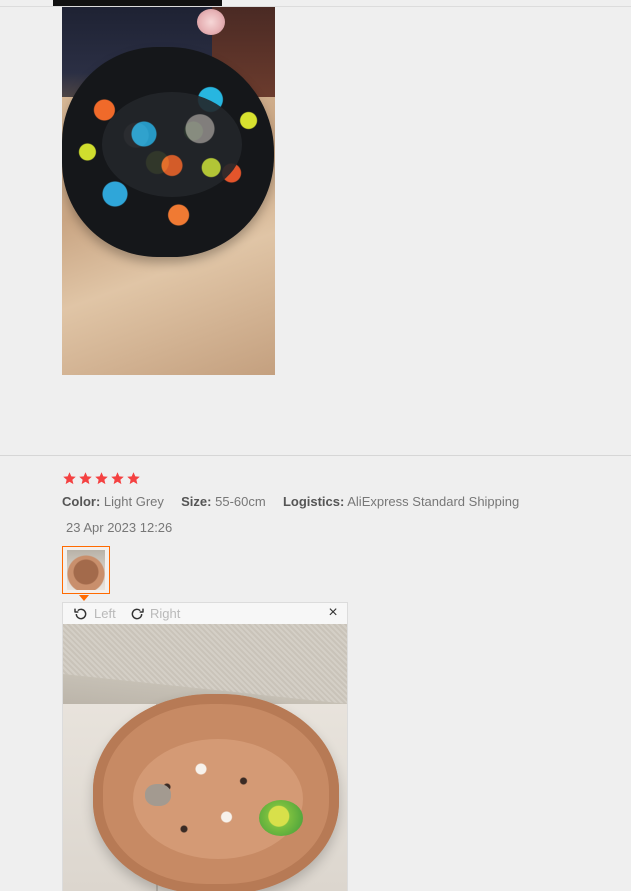  Describe the element at coordinates (105, 613) in the screenshot. I see `rotate-left-label: Left` at that location.